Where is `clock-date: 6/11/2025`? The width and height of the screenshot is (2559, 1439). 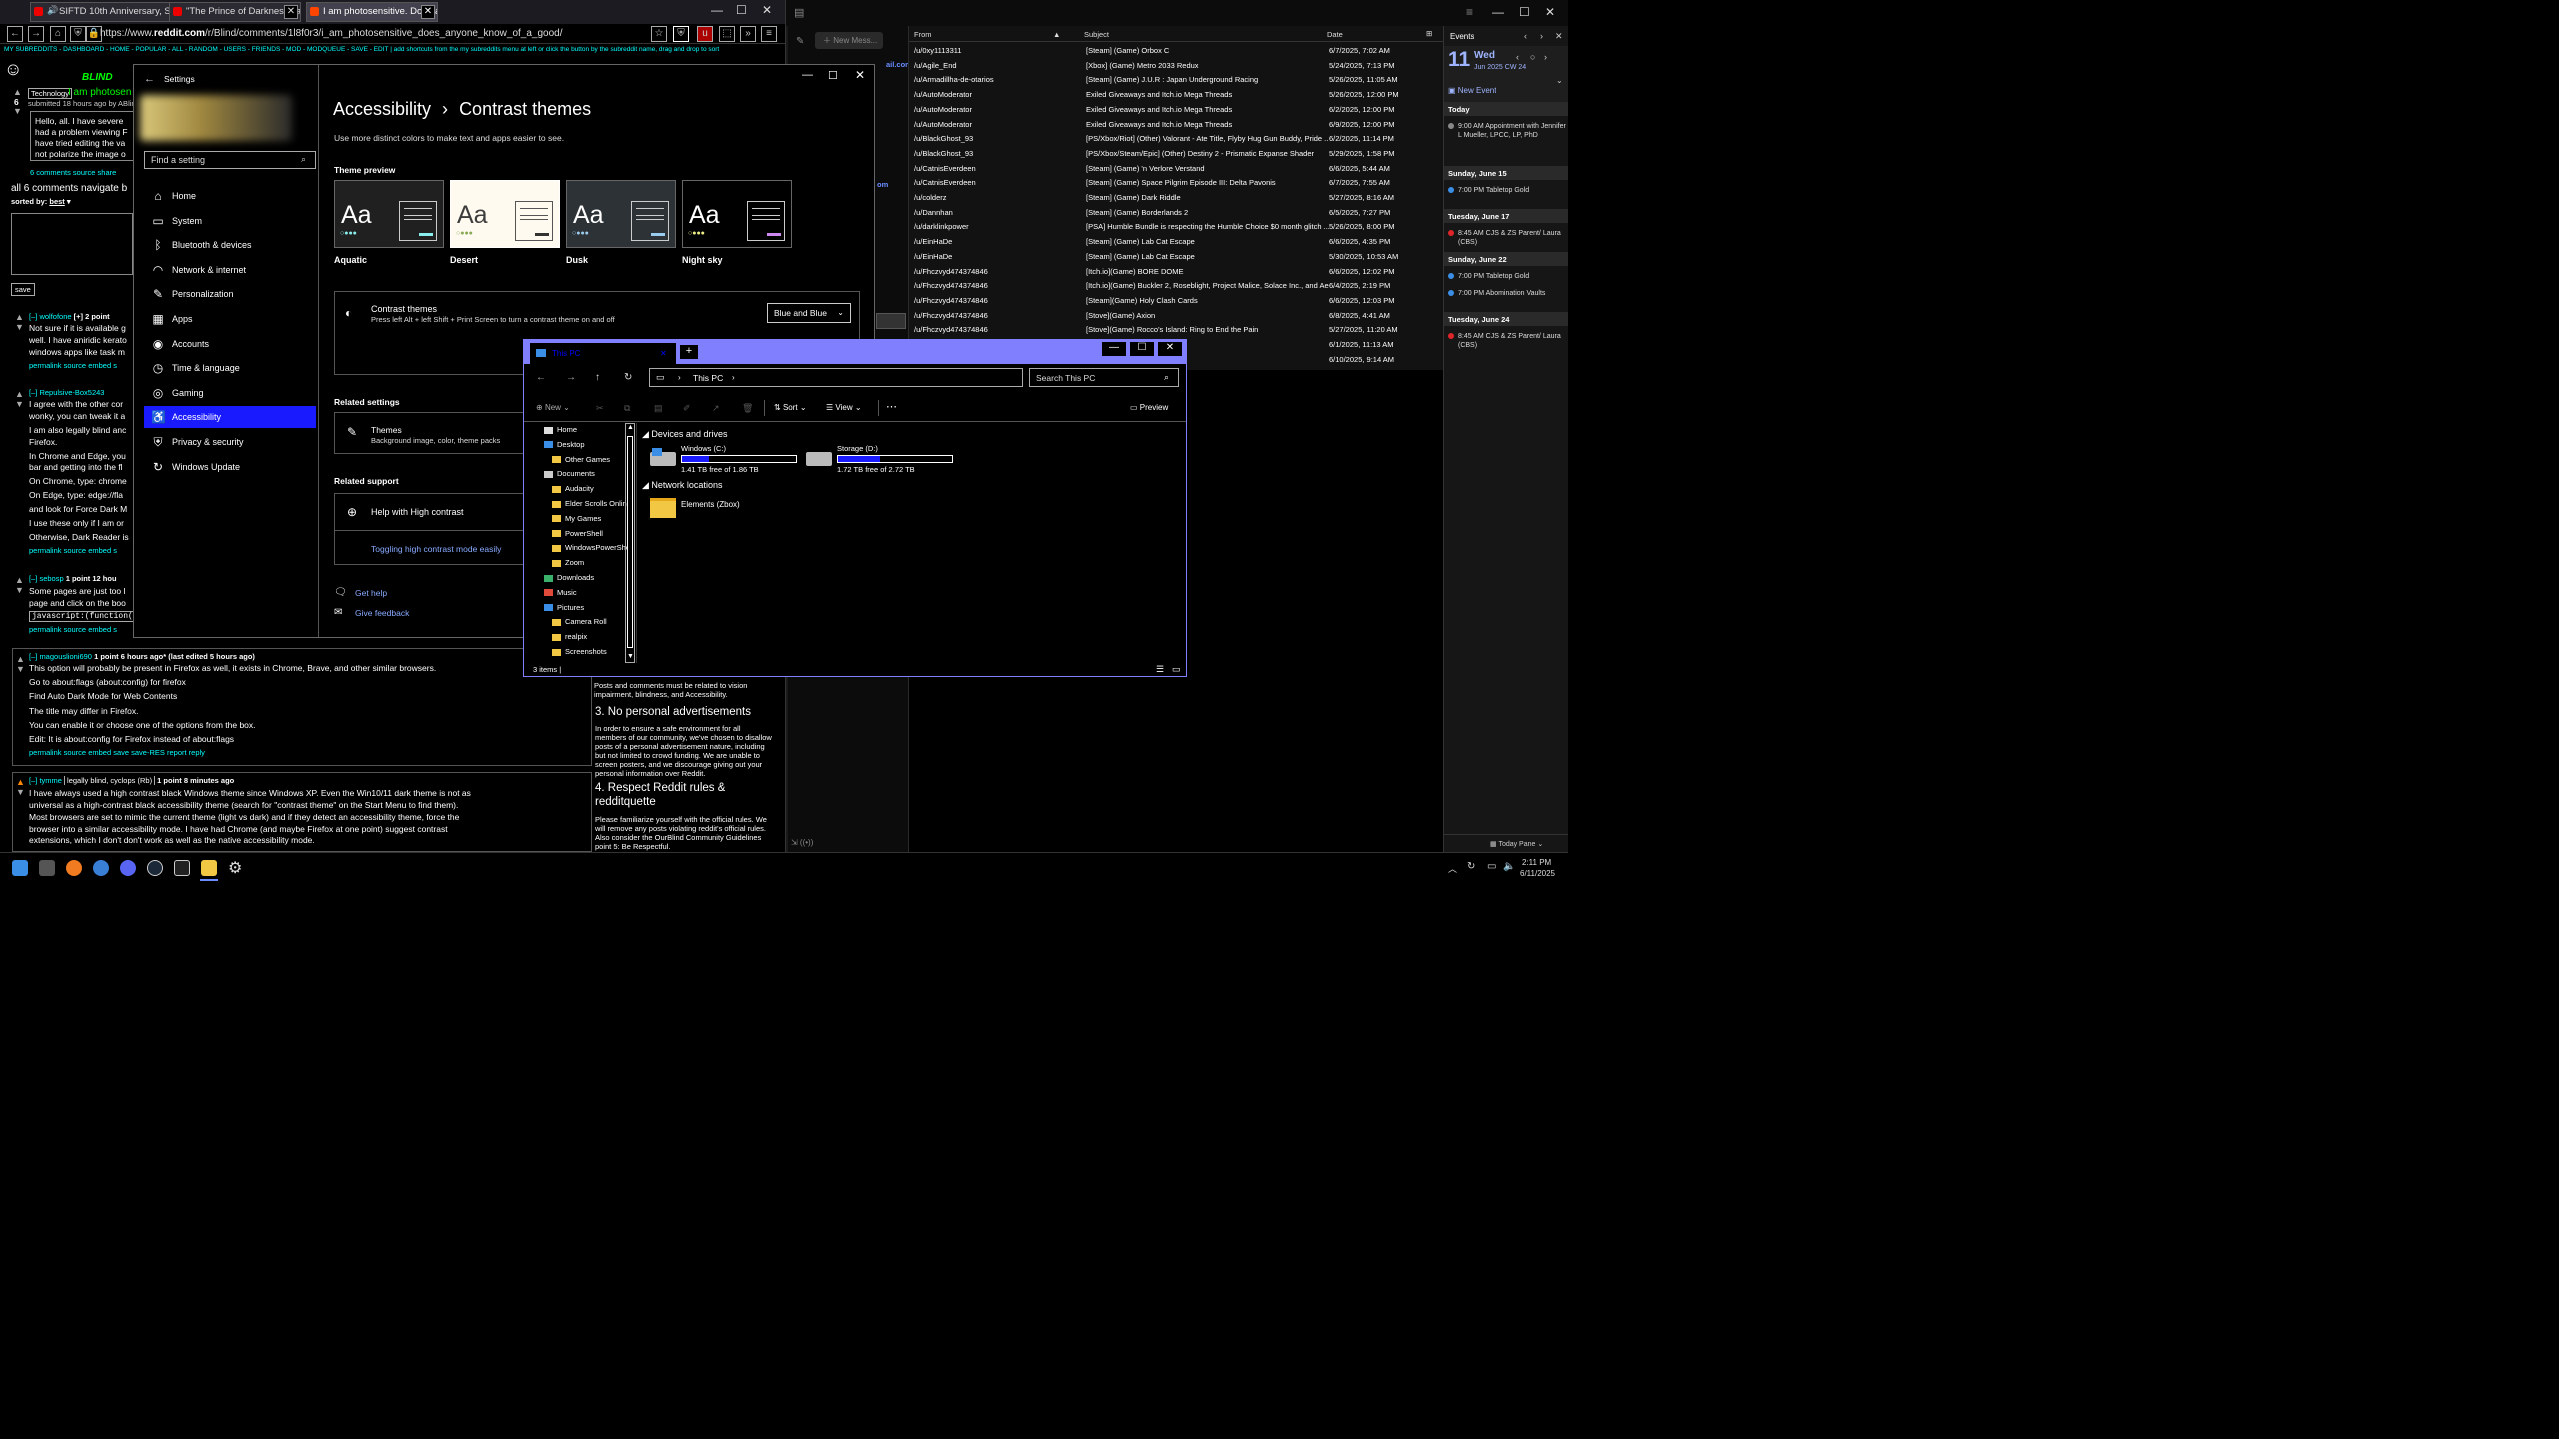
clock-date: 6/11/2025 is located at coordinates (1537, 873).